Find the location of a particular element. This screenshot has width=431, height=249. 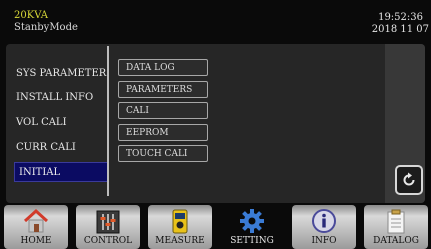

tab-datalog: DATALOG is located at coordinates (396, 227).